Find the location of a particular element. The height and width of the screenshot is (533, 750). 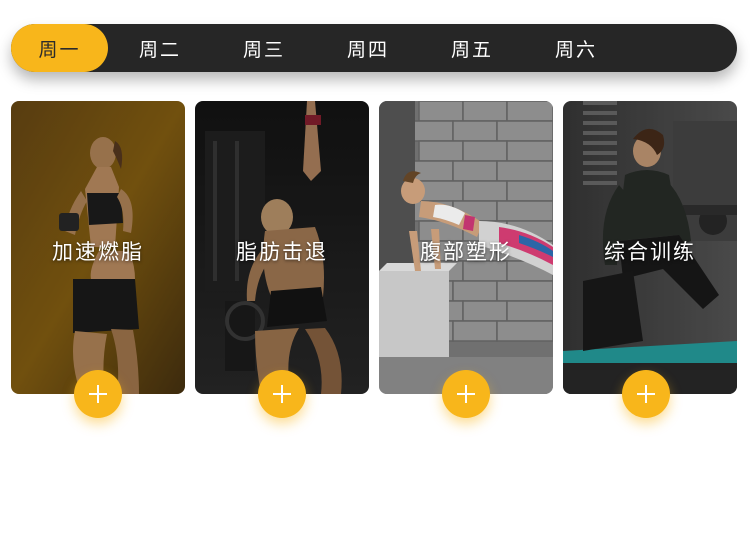

tab-thursday: 周四 is located at coordinates (368, 48).